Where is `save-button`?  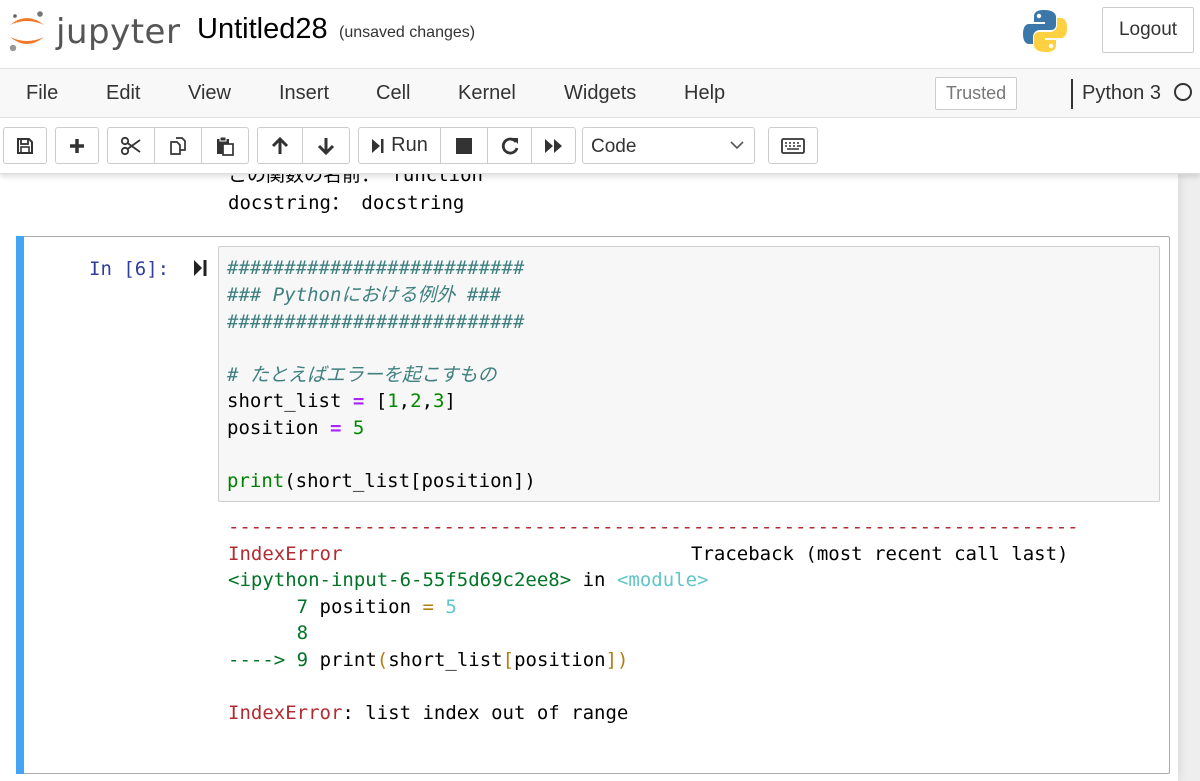 save-button is located at coordinates (25, 145).